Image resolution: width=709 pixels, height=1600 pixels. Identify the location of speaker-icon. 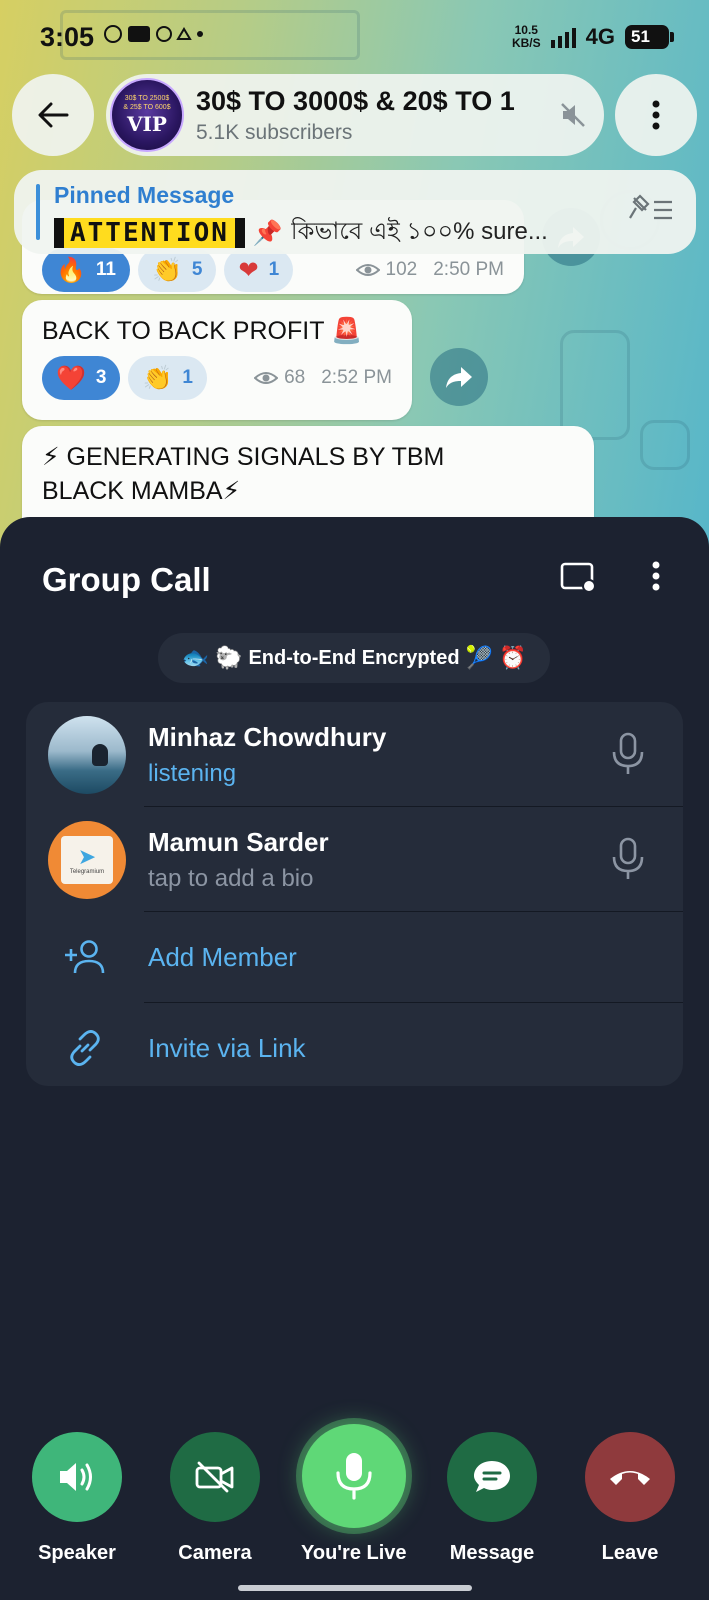
(76, 1477).